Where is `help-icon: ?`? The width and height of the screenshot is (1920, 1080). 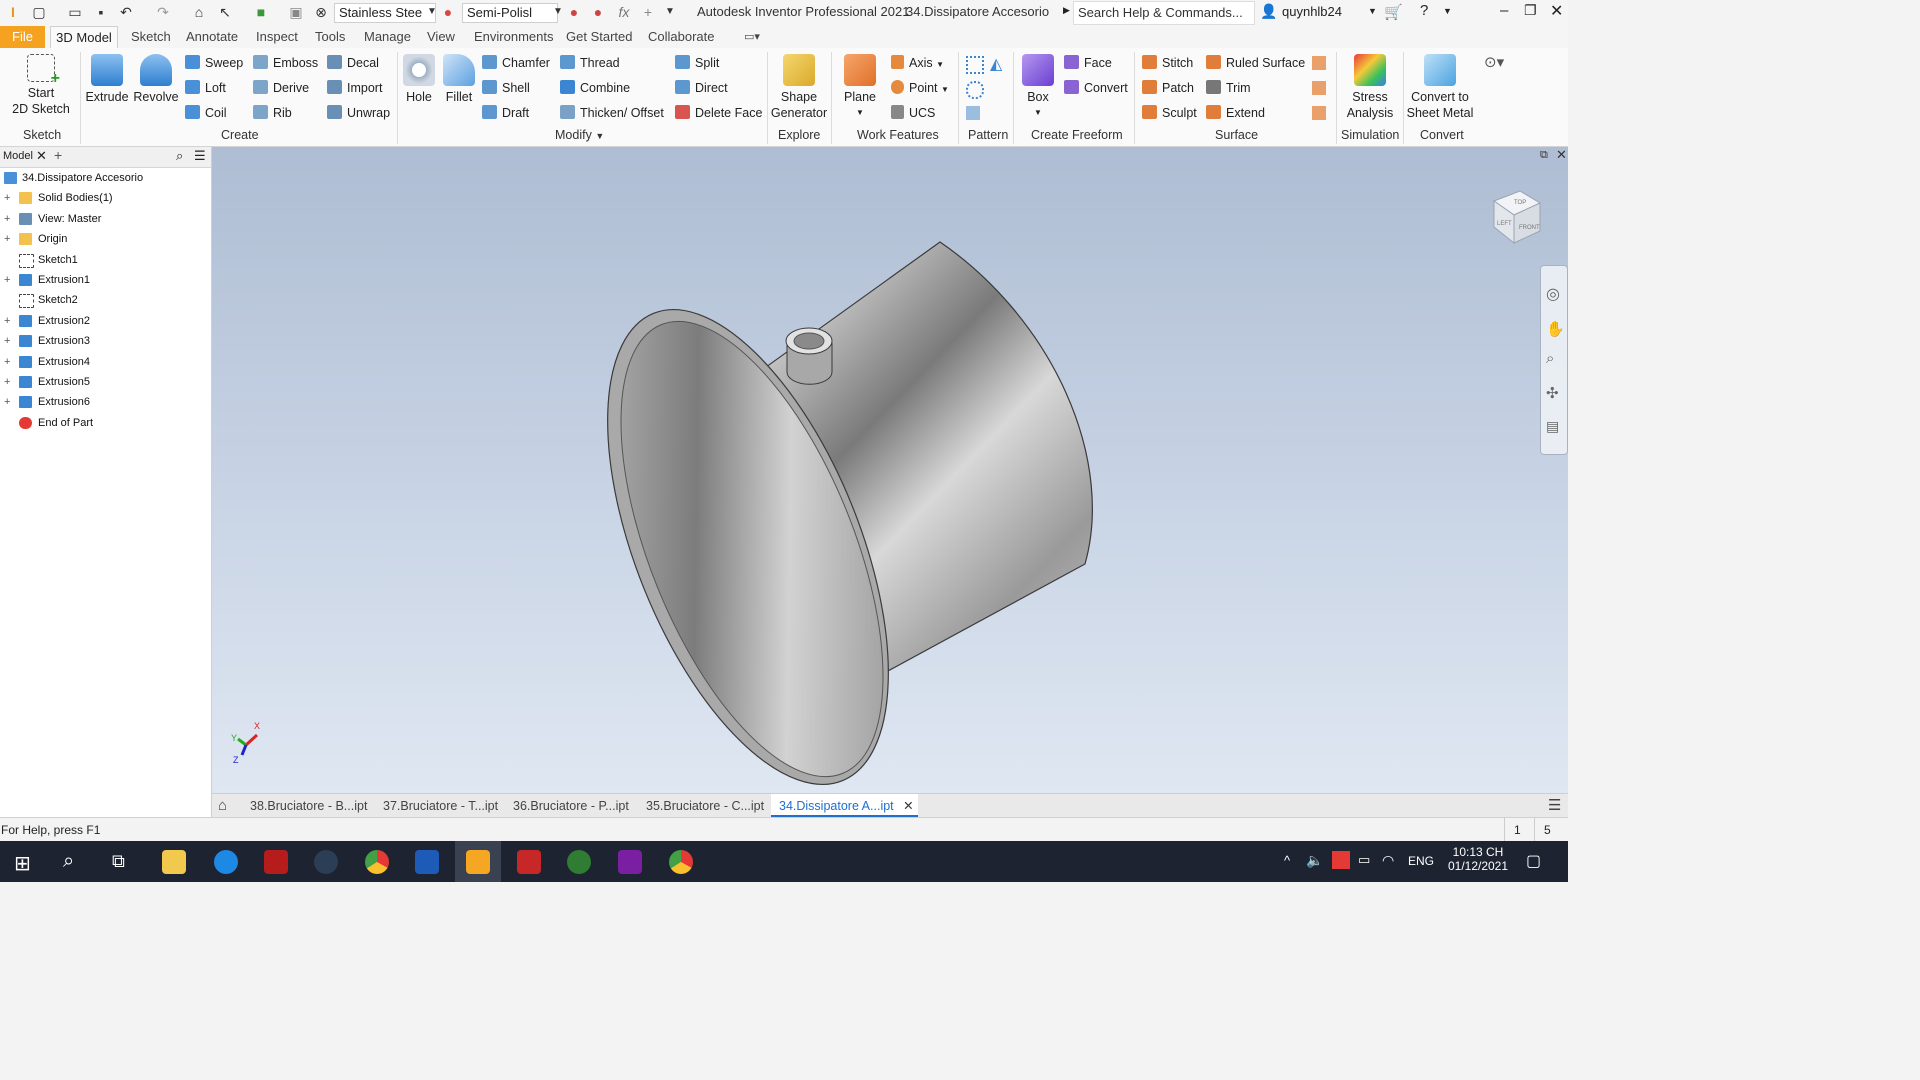
help-icon: ? is located at coordinates (1424, 10).